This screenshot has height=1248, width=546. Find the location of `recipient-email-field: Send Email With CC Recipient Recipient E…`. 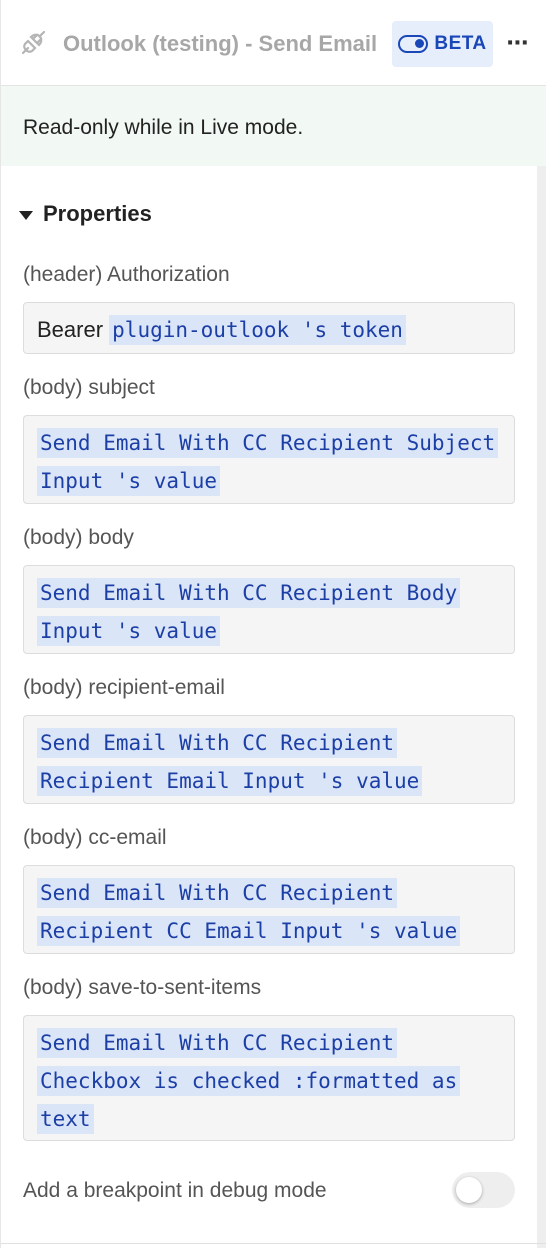

recipient-email-field: Send Email With CC Recipient Recipient E… is located at coordinates (269, 759).